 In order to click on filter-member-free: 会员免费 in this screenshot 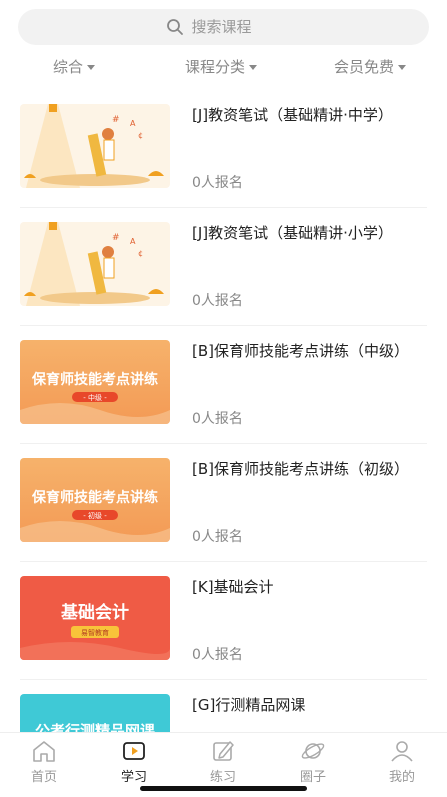, I will do `click(370, 66)`.